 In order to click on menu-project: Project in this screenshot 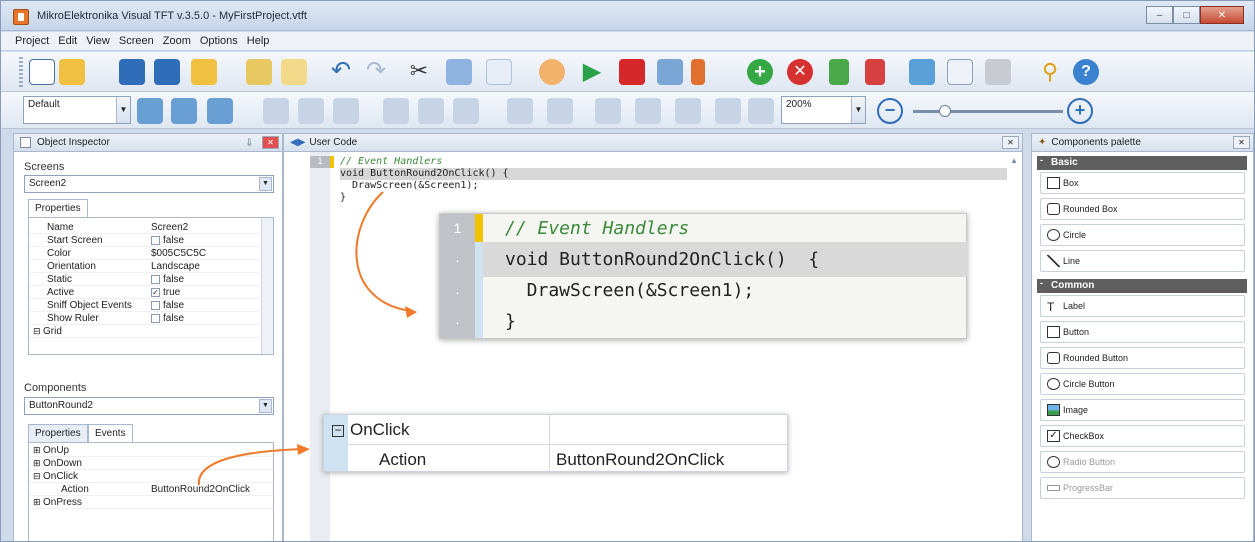, I will do `click(32, 41)`.